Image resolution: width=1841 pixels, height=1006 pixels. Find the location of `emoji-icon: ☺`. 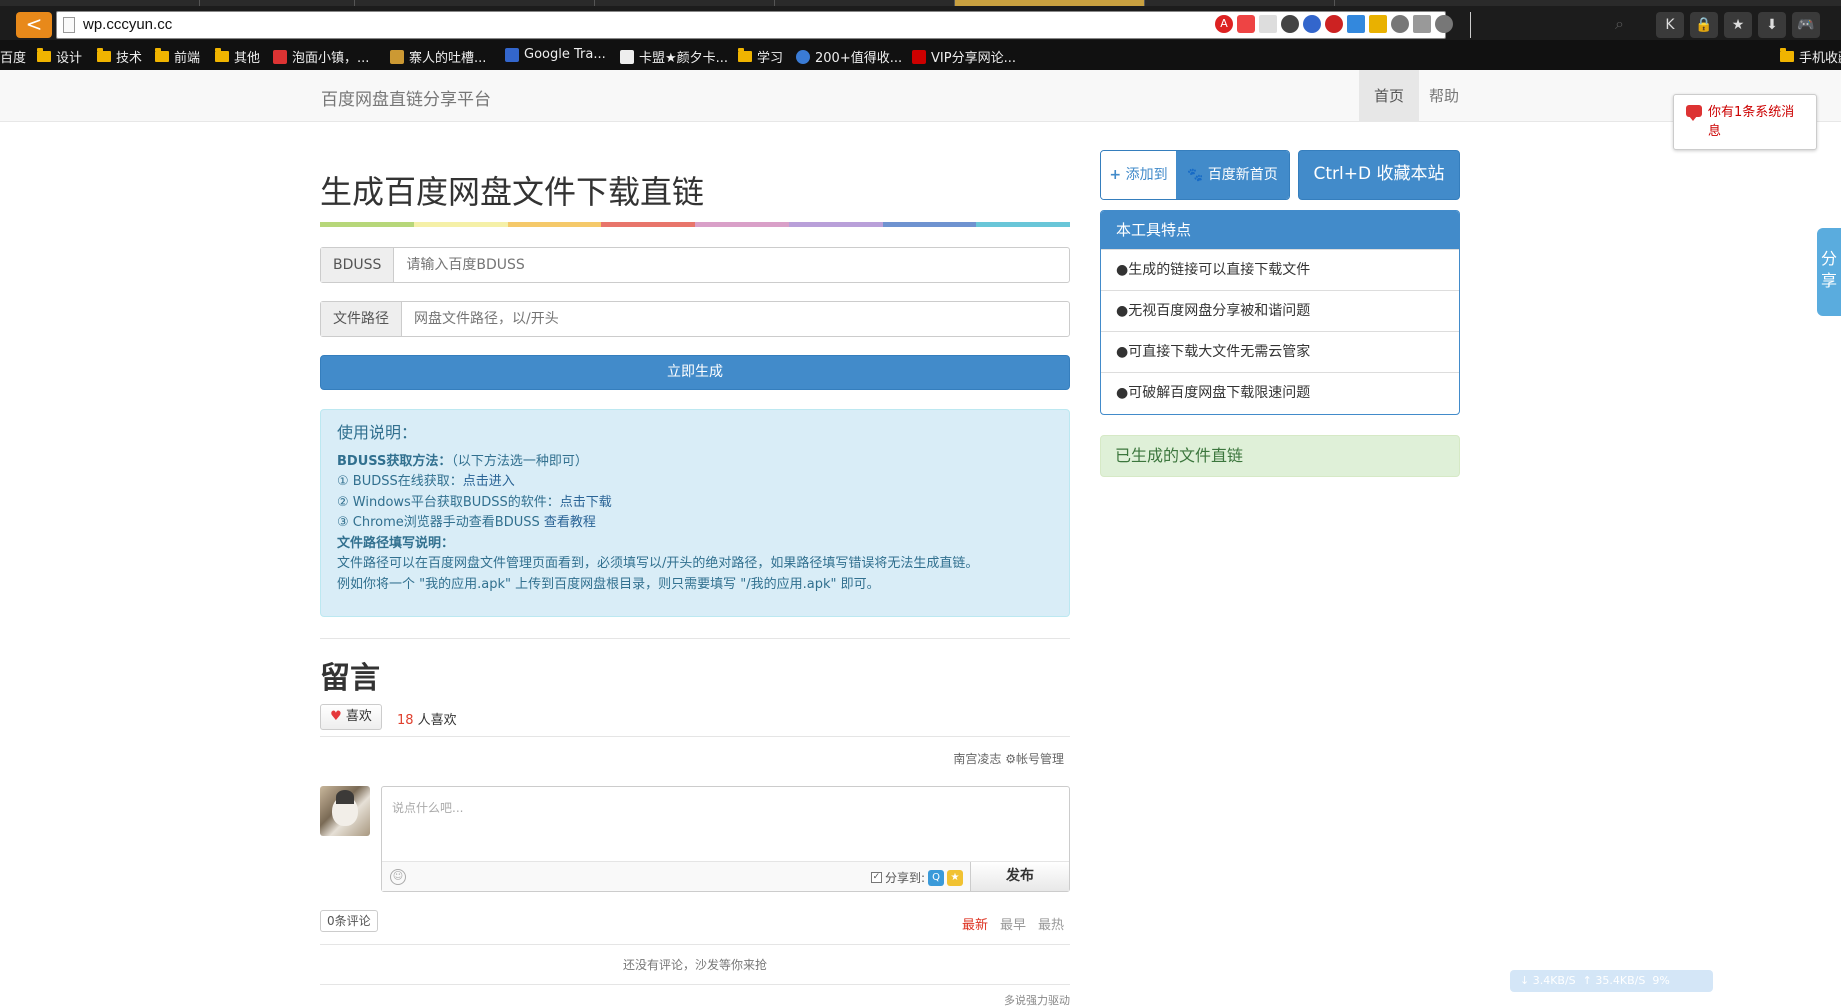

emoji-icon: ☺ is located at coordinates (398, 877).